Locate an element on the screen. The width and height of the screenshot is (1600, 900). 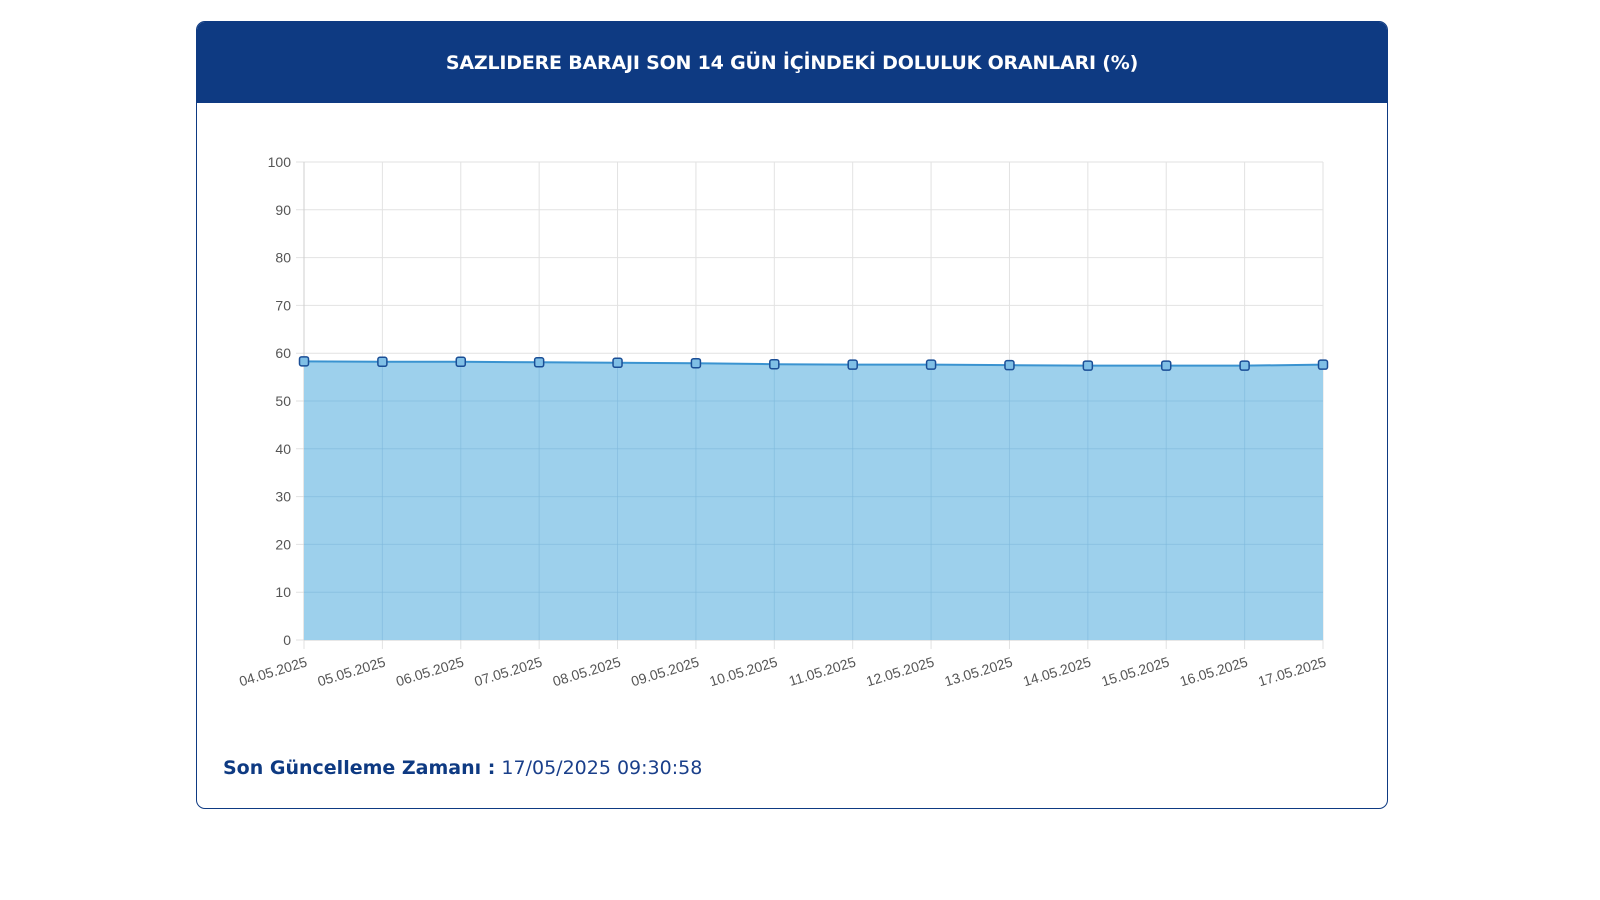
x-tick-label: 17.05.2025 is located at coordinates (1292, 672).